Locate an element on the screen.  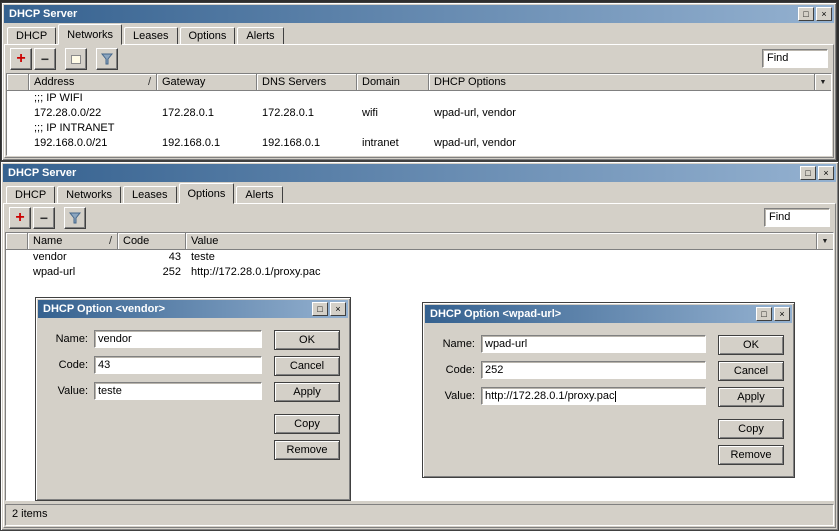
table-row-vendor: vendor 43 teste is located at coordinates (419, 257).